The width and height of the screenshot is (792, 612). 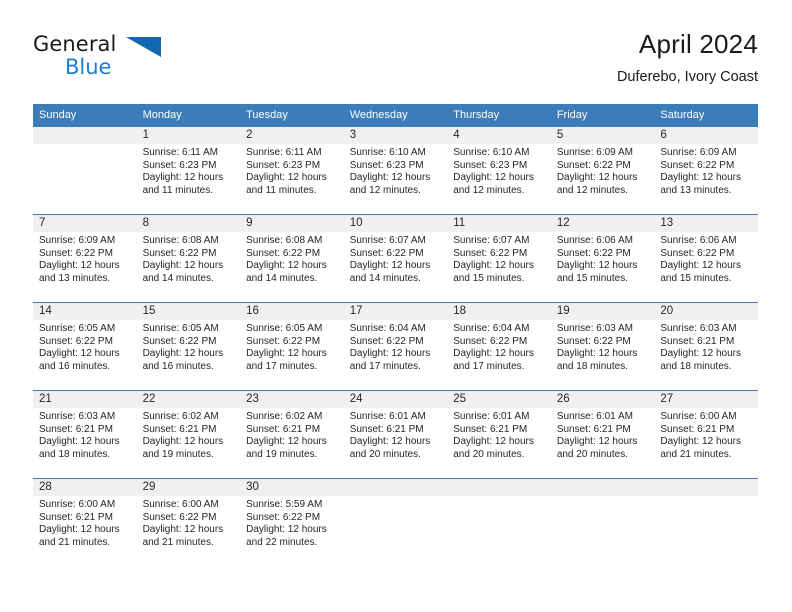 I want to click on sunrise-text: Sunrise: 6:11 AM, so click(x=284, y=152).